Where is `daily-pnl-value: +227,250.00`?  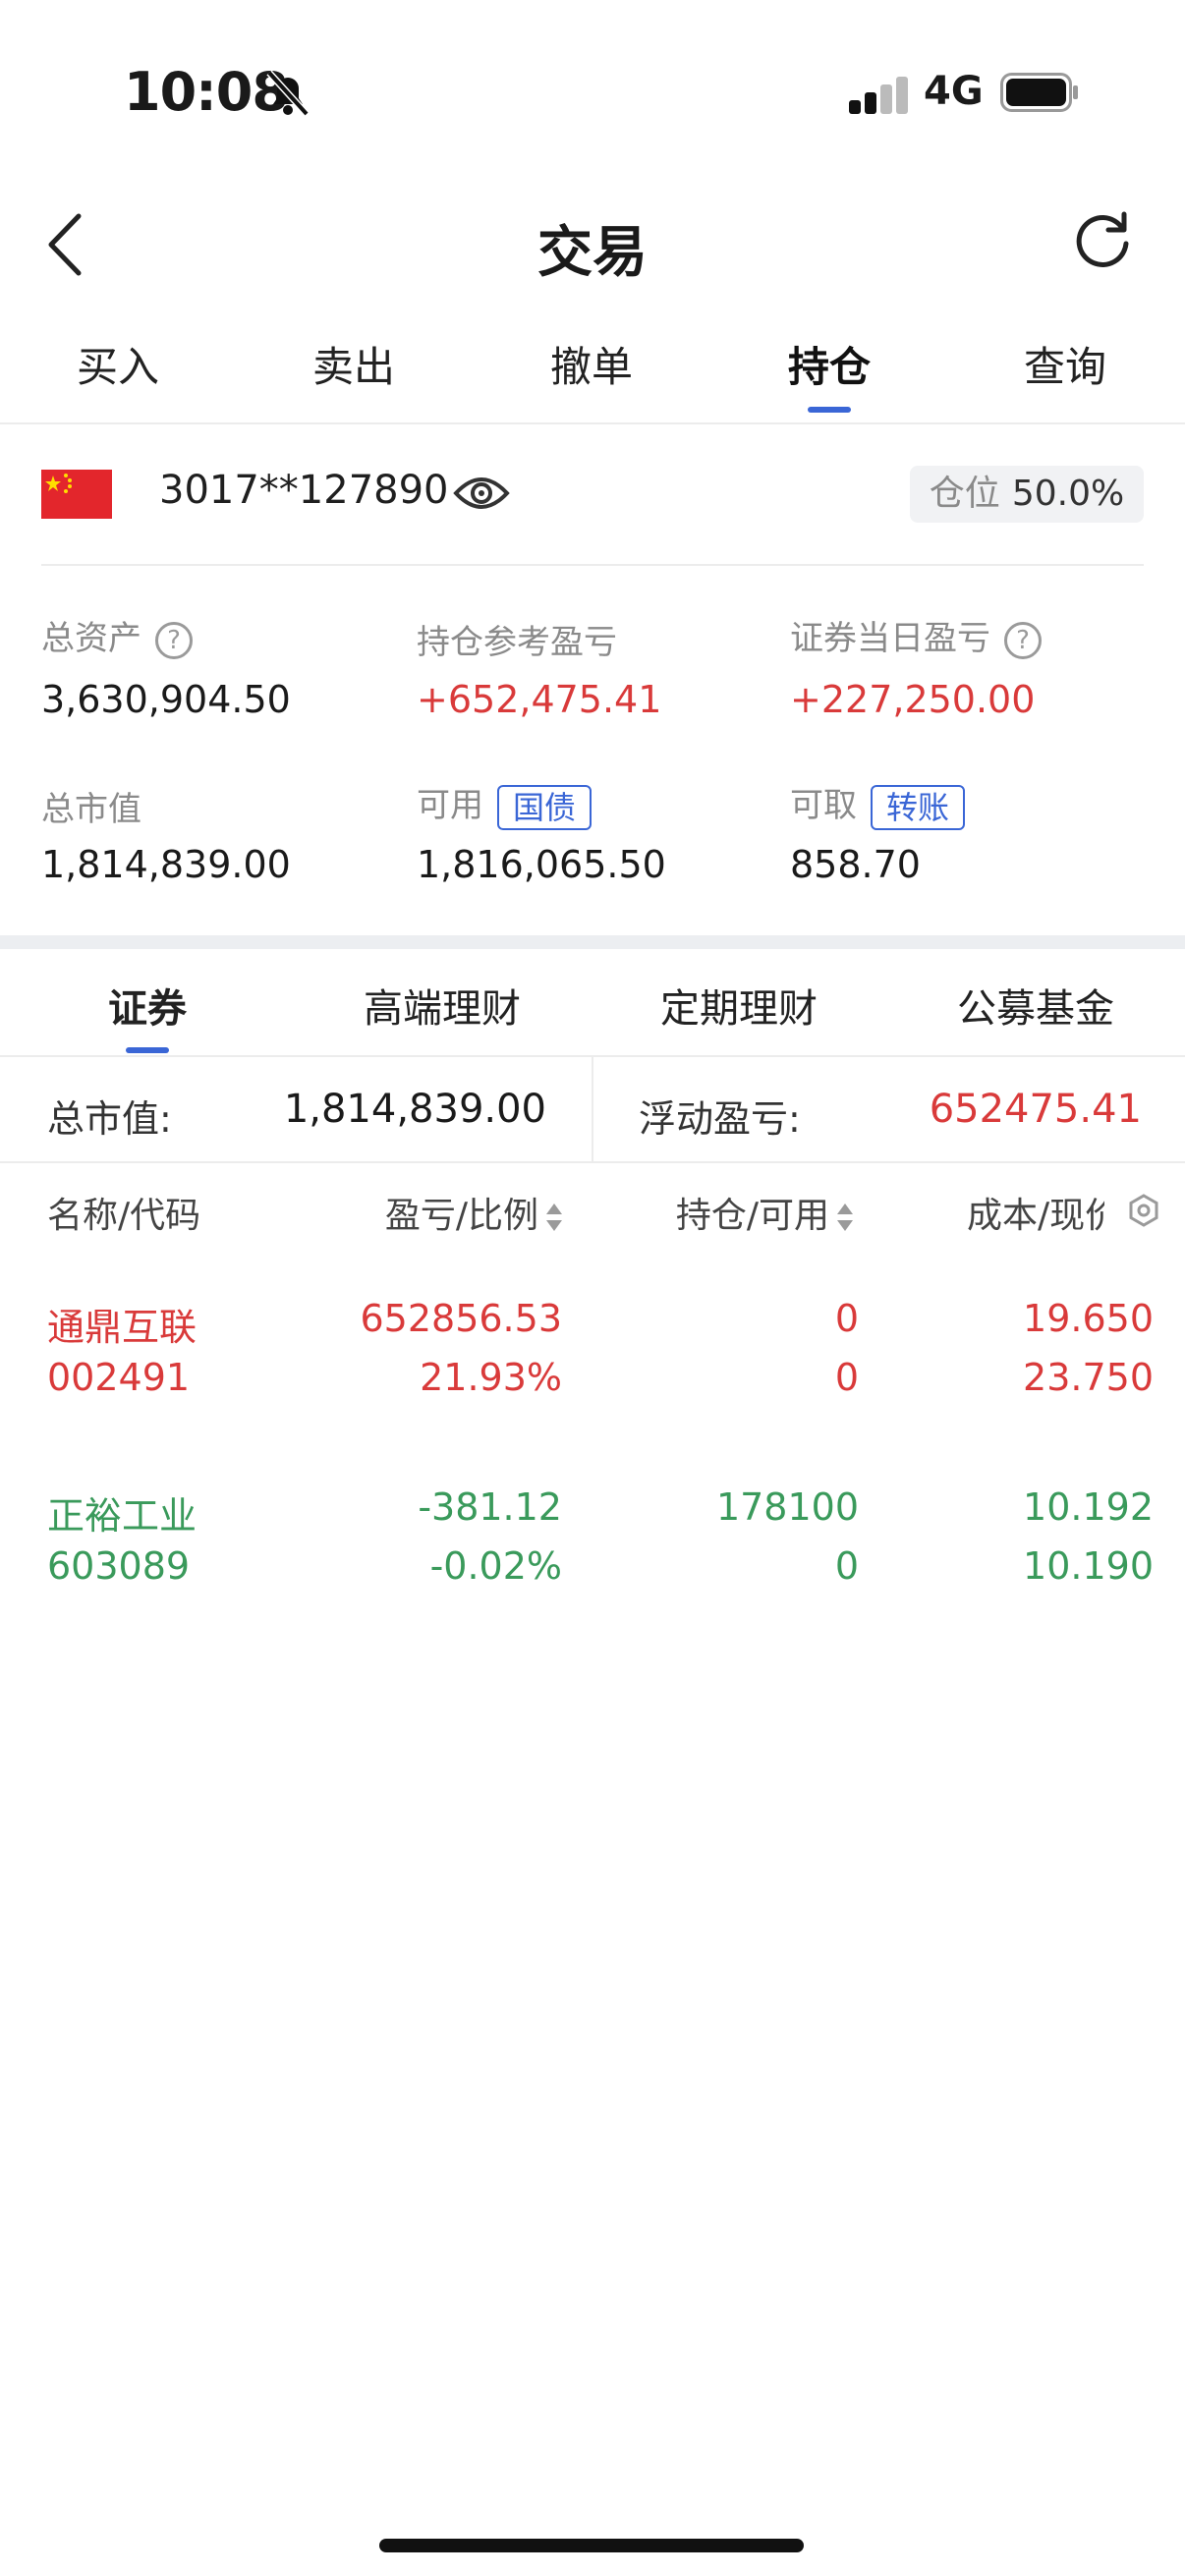
daily-pnl-value: +227,250.00 is located at coordinates (913, 699).